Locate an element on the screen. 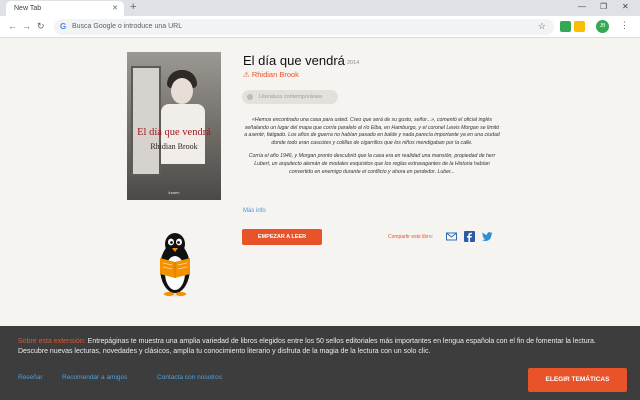  cover-title: El día que vendrá is located at coordinates (174, 132).